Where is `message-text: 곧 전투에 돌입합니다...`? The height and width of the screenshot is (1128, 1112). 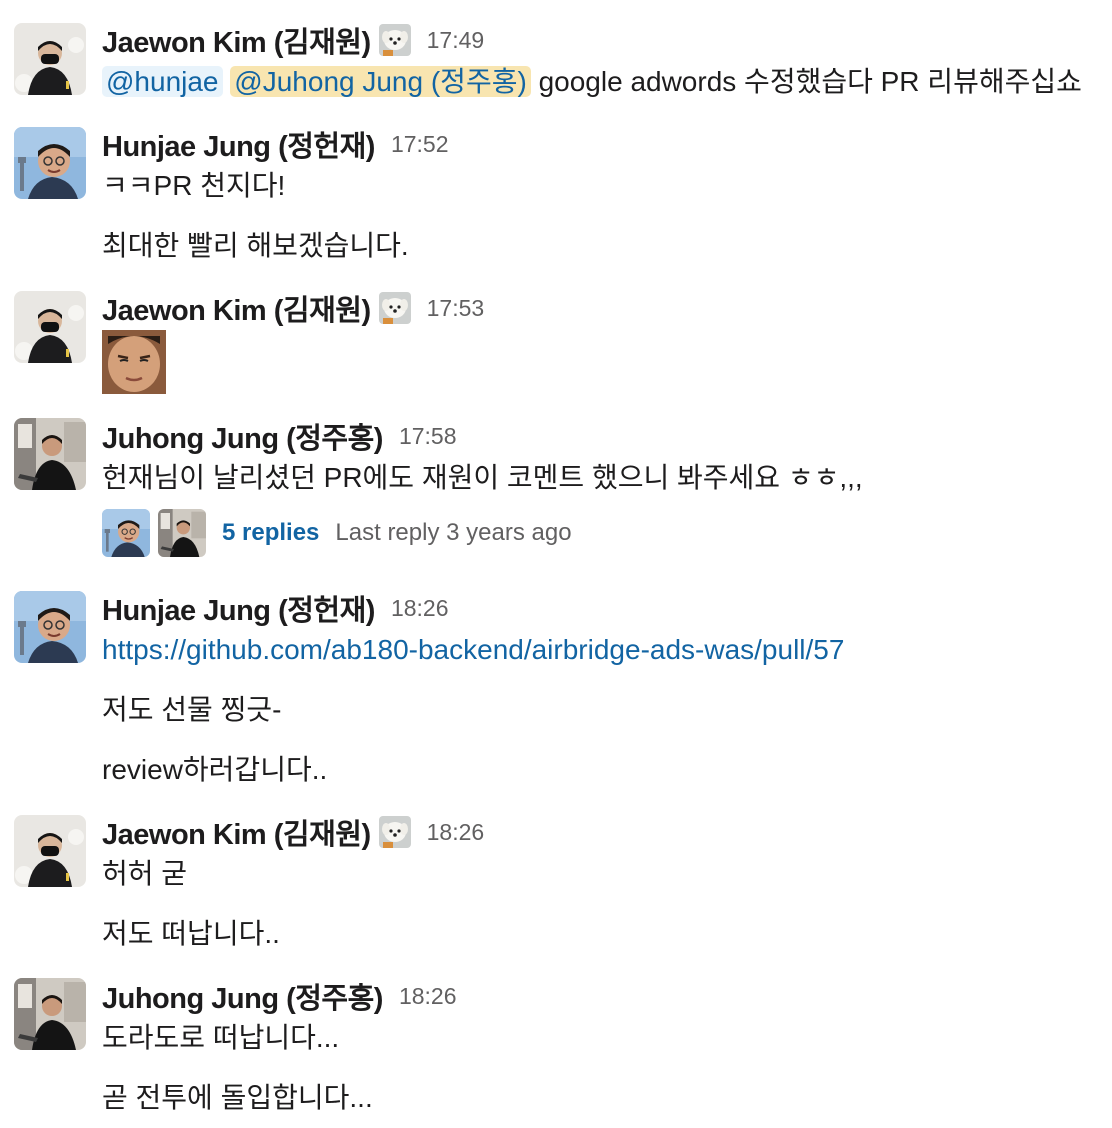 message-text: 곧 전투에 돌입합니다... is located at coordinates (237, 1097).